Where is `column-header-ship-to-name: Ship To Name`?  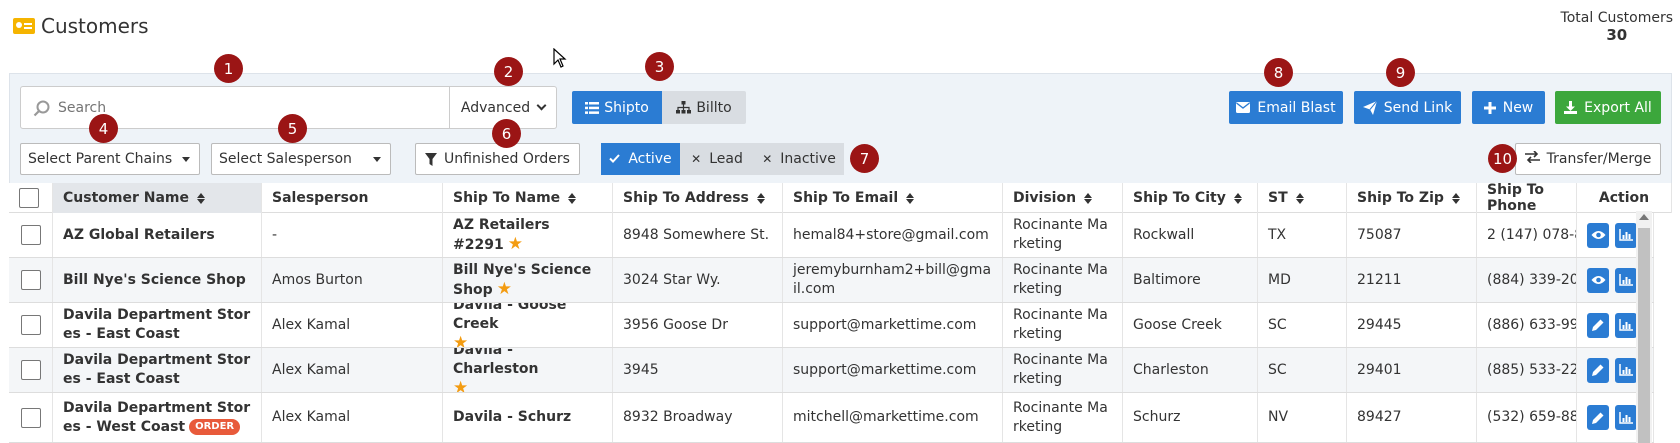 column-header-ship-to-name: Ship To Name is located at coordinates (528, 198).